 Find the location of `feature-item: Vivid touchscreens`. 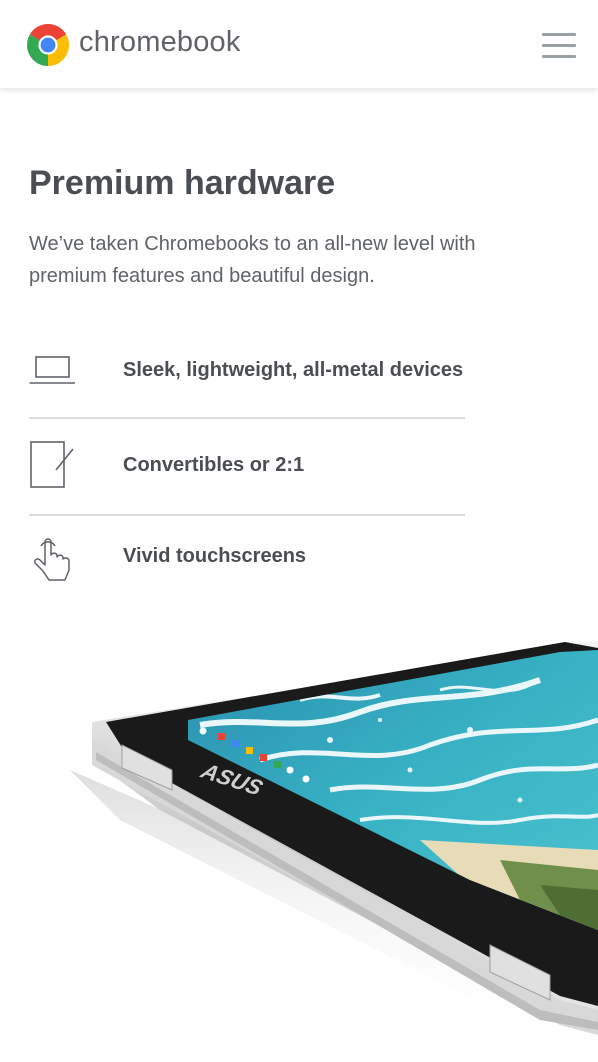

feature-item: Vivid touchscreens is located at coordinates (247, 563).